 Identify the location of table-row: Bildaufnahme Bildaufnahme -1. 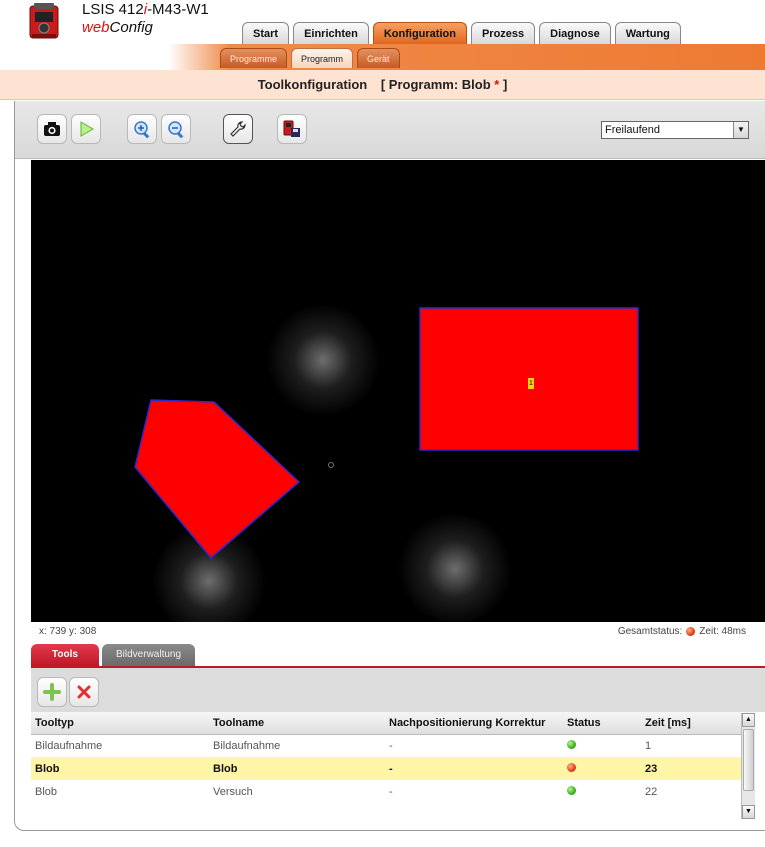
(393, 745).